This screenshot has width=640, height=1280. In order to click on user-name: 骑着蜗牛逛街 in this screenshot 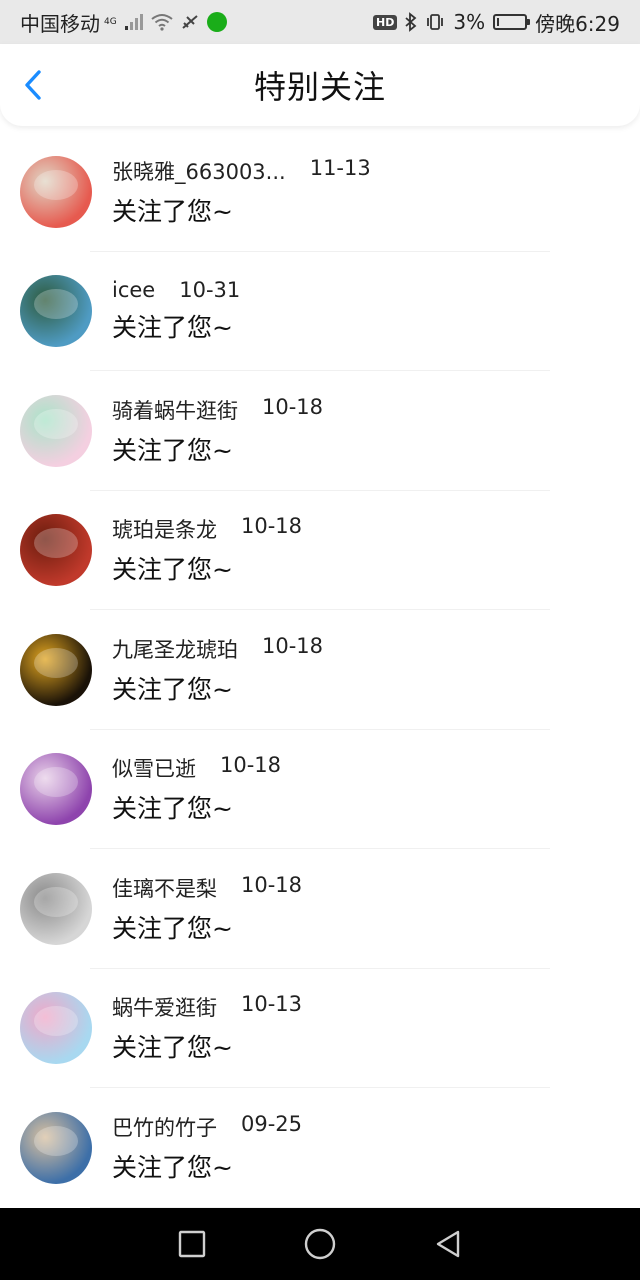, I will do `click(175, 410)`.